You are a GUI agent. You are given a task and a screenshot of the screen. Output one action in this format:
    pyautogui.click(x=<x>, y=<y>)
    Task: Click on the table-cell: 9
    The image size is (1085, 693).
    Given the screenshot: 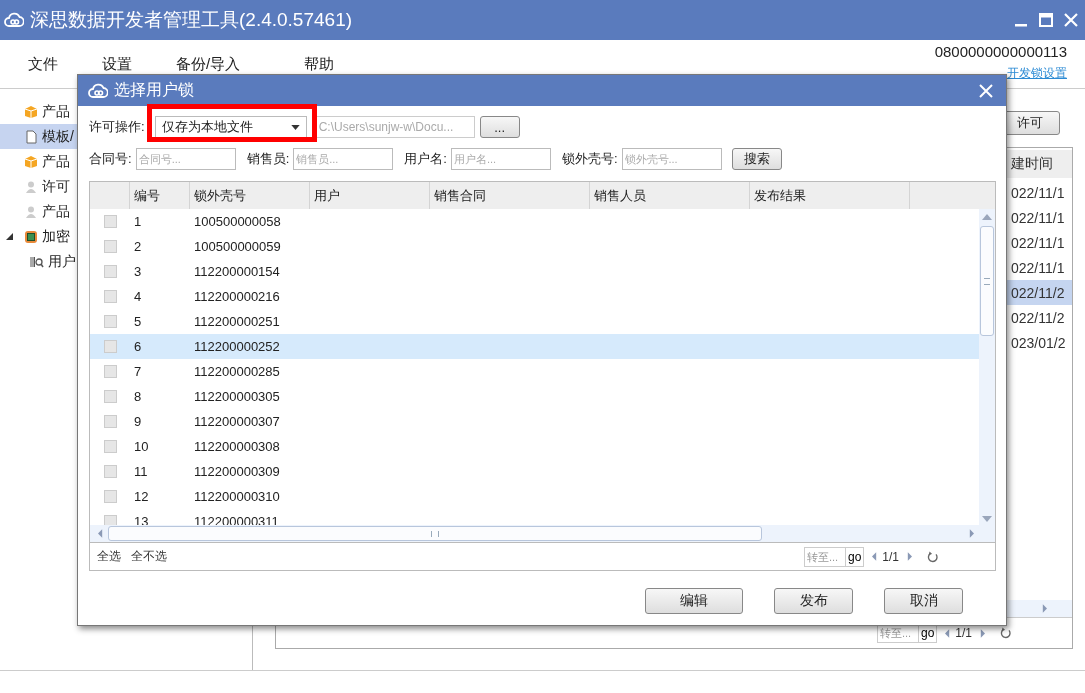 What is the action you would take?
    pyautogui.click(x=138, y=421)
    